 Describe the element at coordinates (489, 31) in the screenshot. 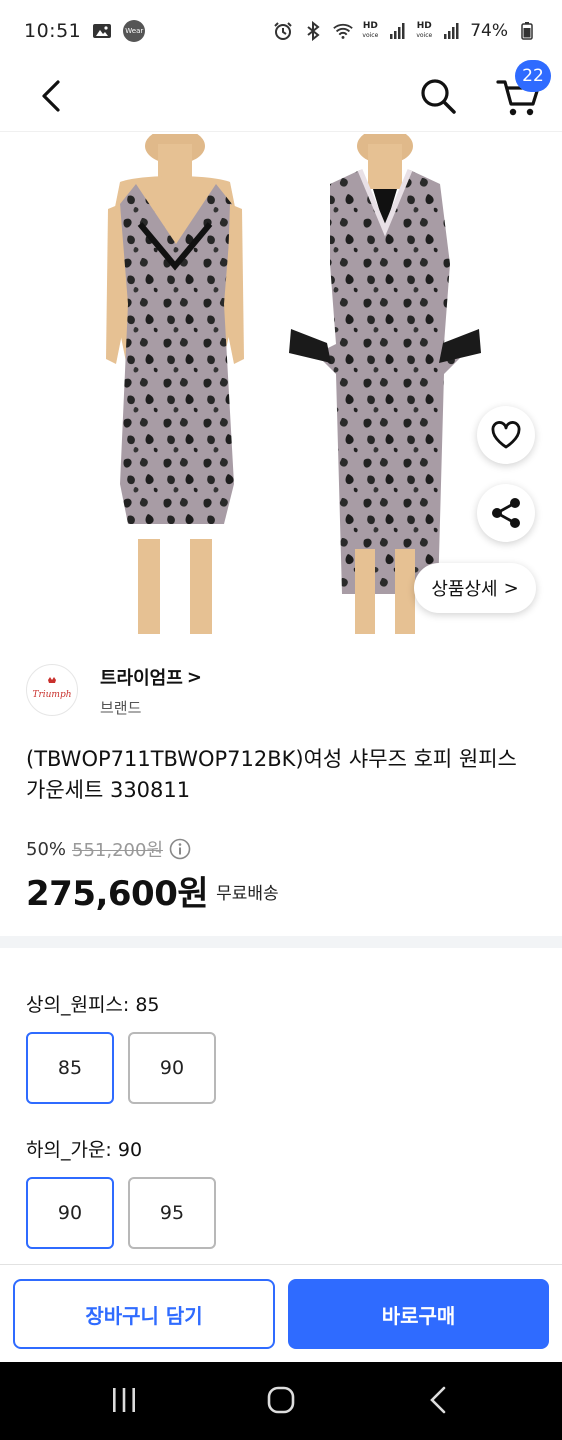

I see `battery-percent: 74%` at that location.